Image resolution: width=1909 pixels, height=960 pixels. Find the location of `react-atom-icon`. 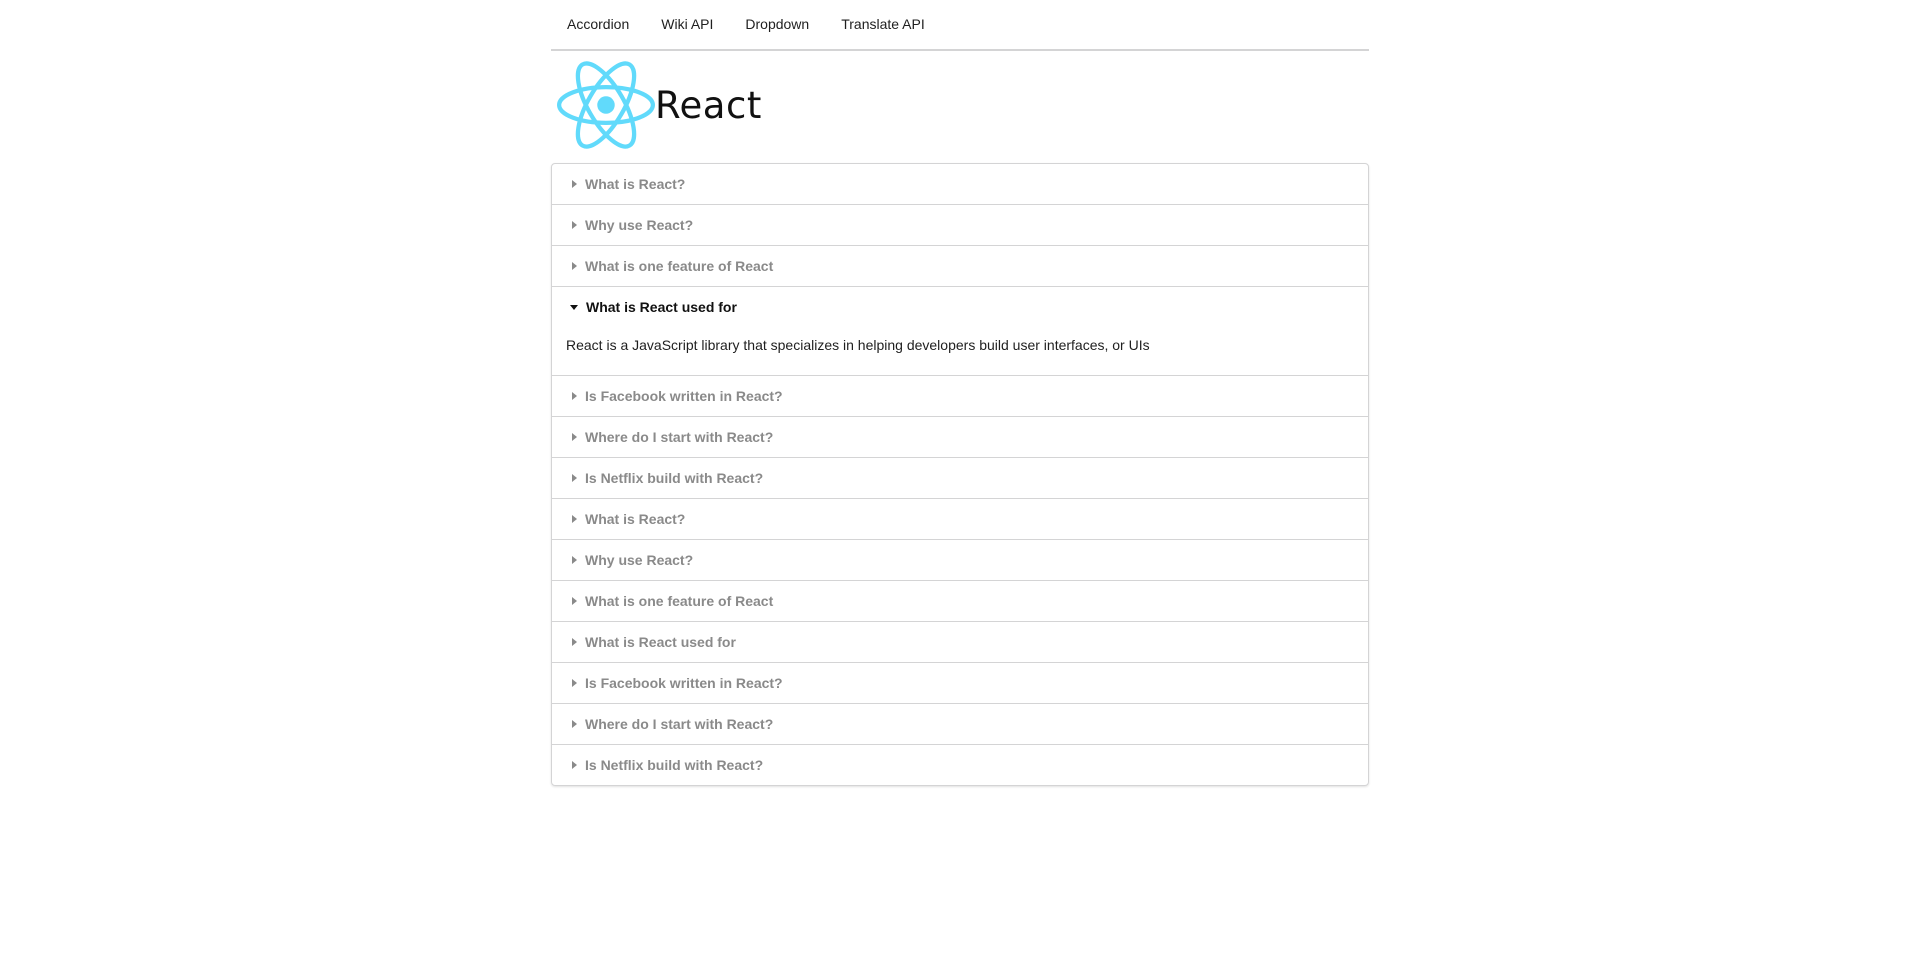

react-atom-icon is located at coordinates (606, 105).